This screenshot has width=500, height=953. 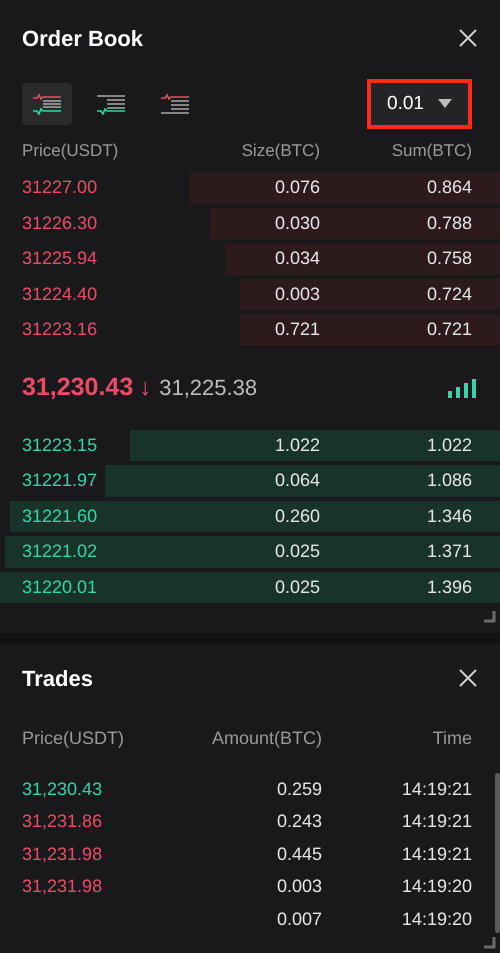 I want to click on price-text: 31221.60, so click(x=60, y=516).